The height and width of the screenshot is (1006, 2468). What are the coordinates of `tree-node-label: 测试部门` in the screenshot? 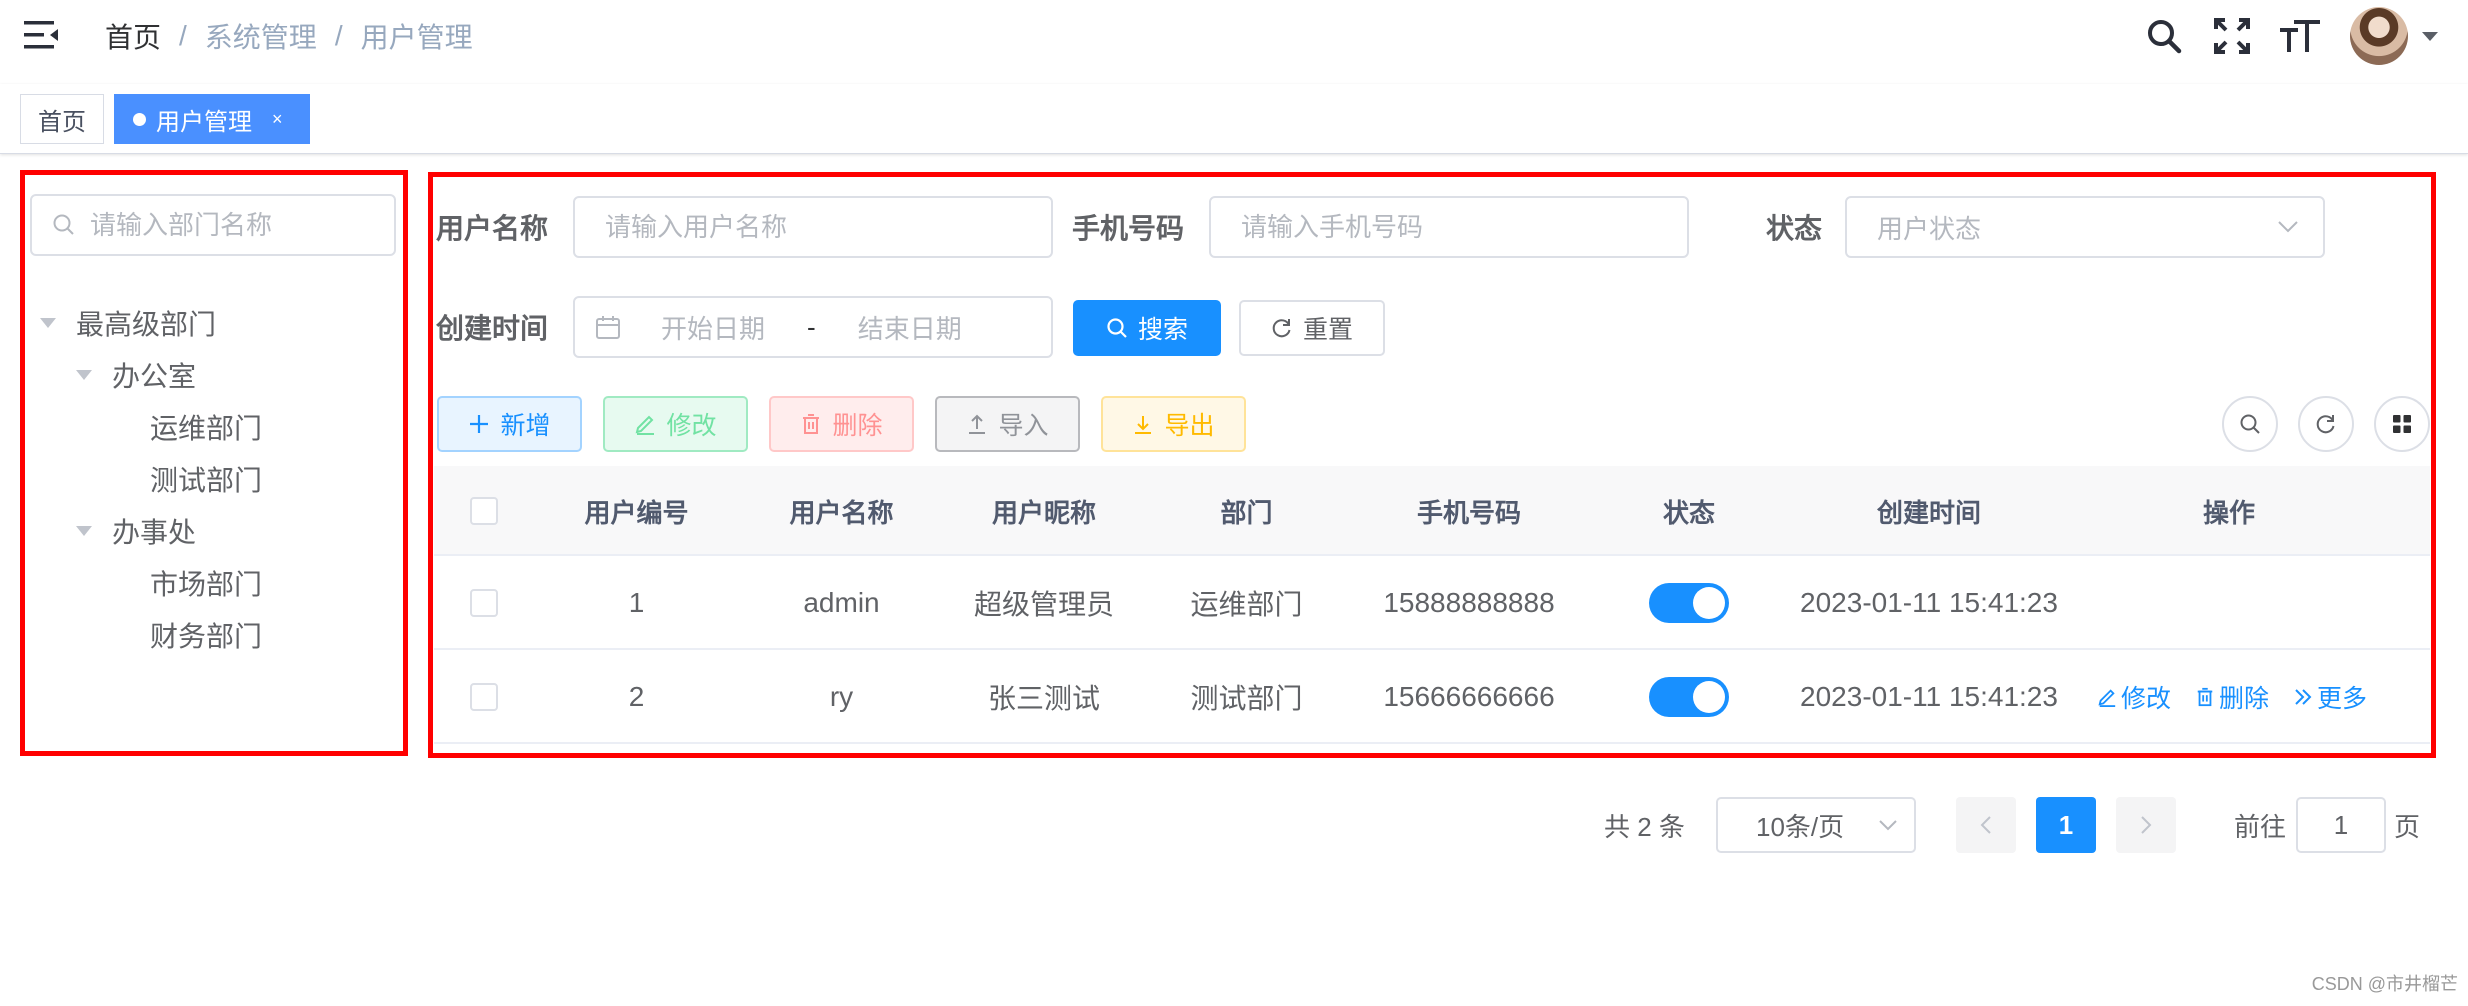 It's located at (206, 480).